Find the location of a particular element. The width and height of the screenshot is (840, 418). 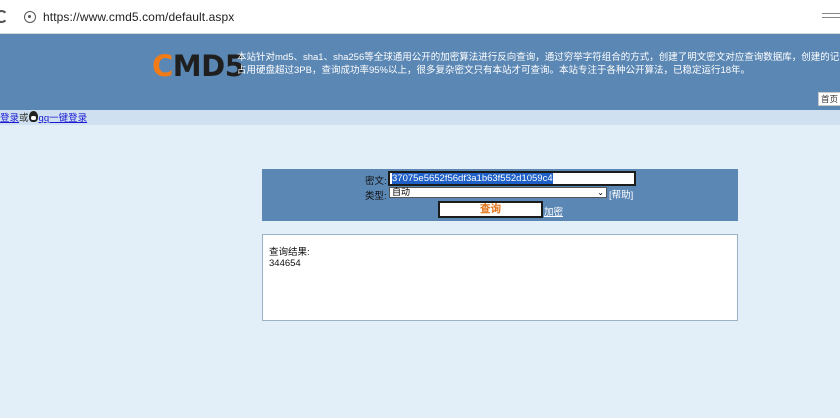

result-label: 查询结果: is located at coordinates (289, 252).